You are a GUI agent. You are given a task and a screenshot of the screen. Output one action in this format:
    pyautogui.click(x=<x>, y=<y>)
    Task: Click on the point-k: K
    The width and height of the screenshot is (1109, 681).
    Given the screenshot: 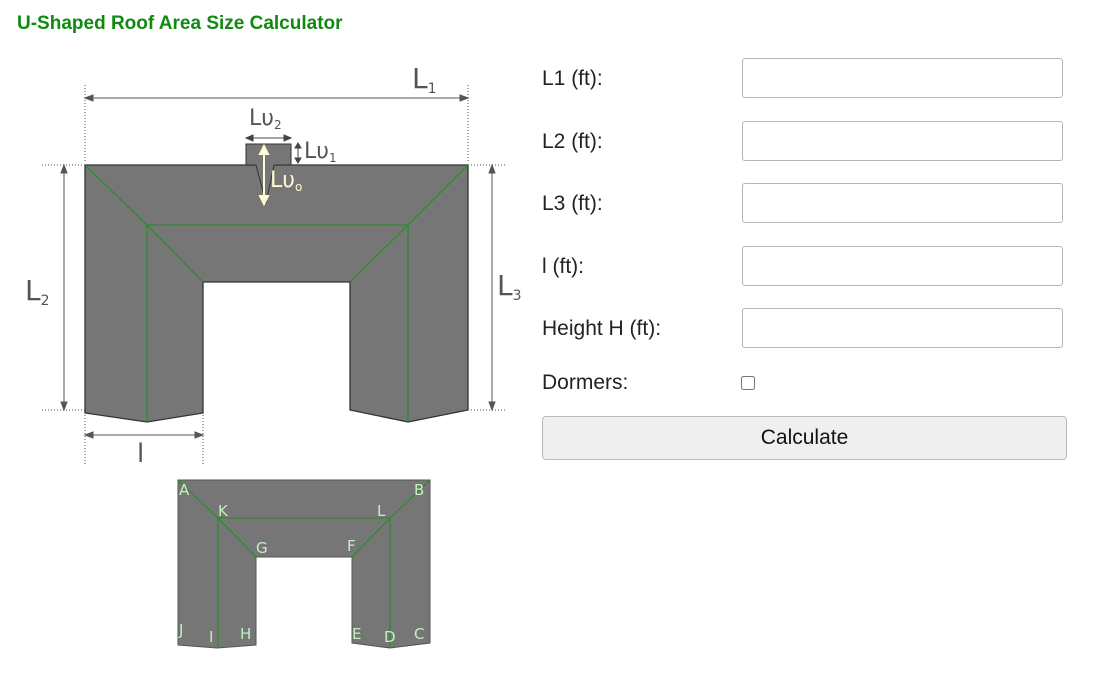 What is the action you would take?
    pyautogui.click(x=223, y=511)
    